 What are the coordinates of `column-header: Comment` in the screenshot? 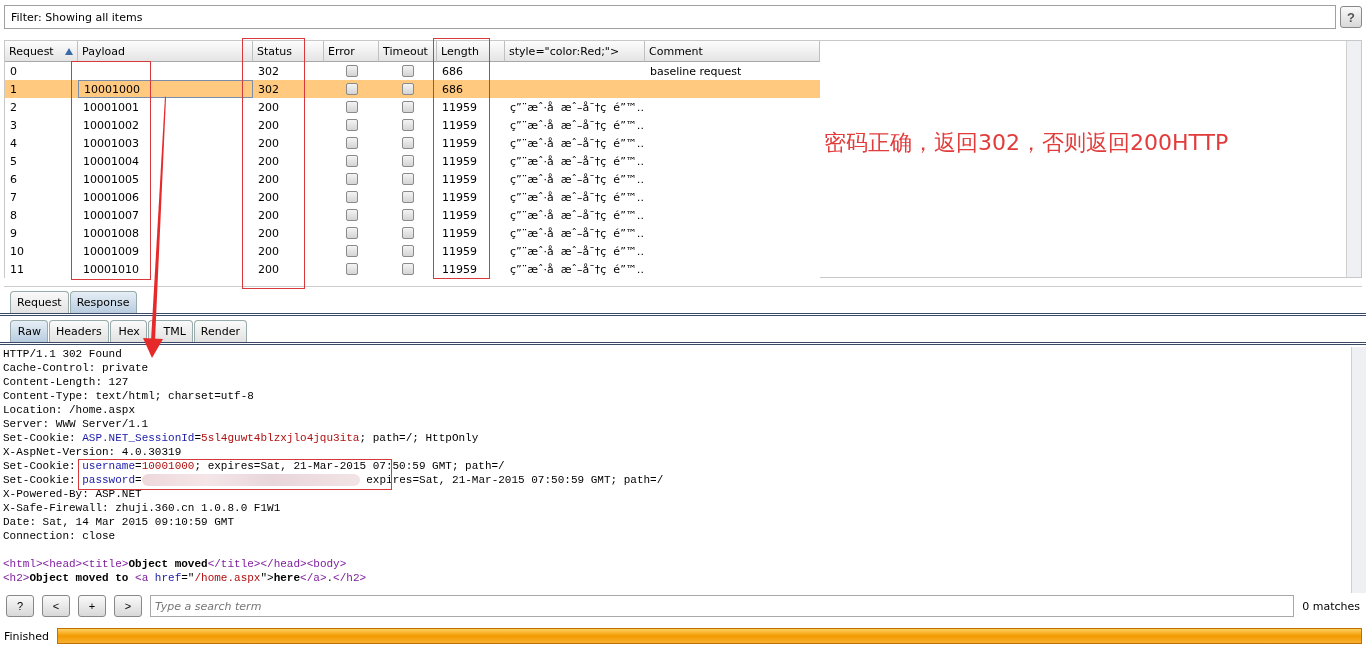 It's located at (732, 51).